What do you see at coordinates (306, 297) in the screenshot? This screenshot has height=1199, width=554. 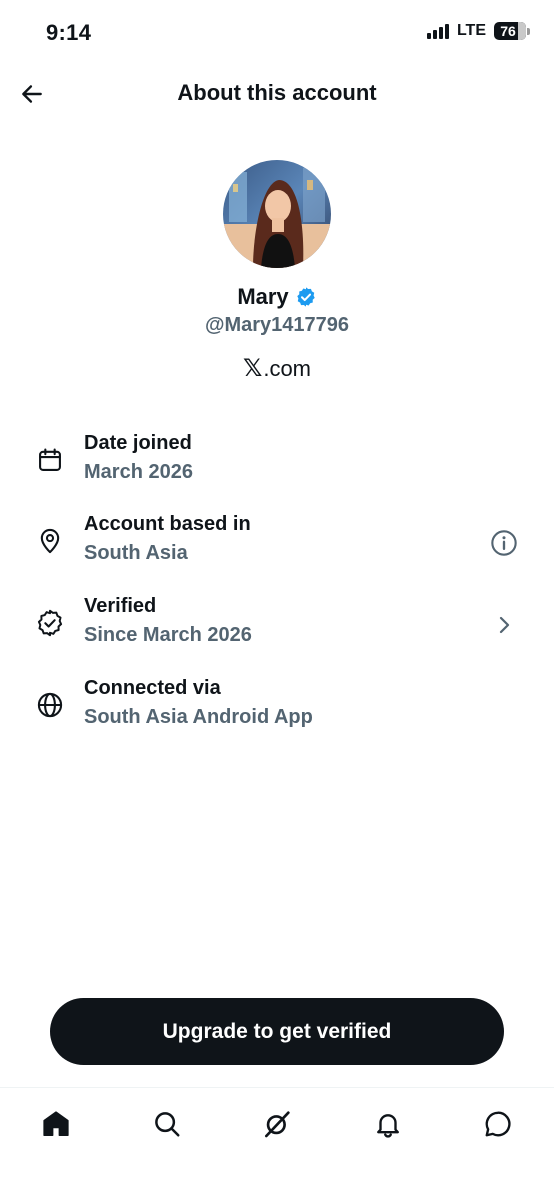 I see `verified-badge-icon` at bounding box center [306, 297].